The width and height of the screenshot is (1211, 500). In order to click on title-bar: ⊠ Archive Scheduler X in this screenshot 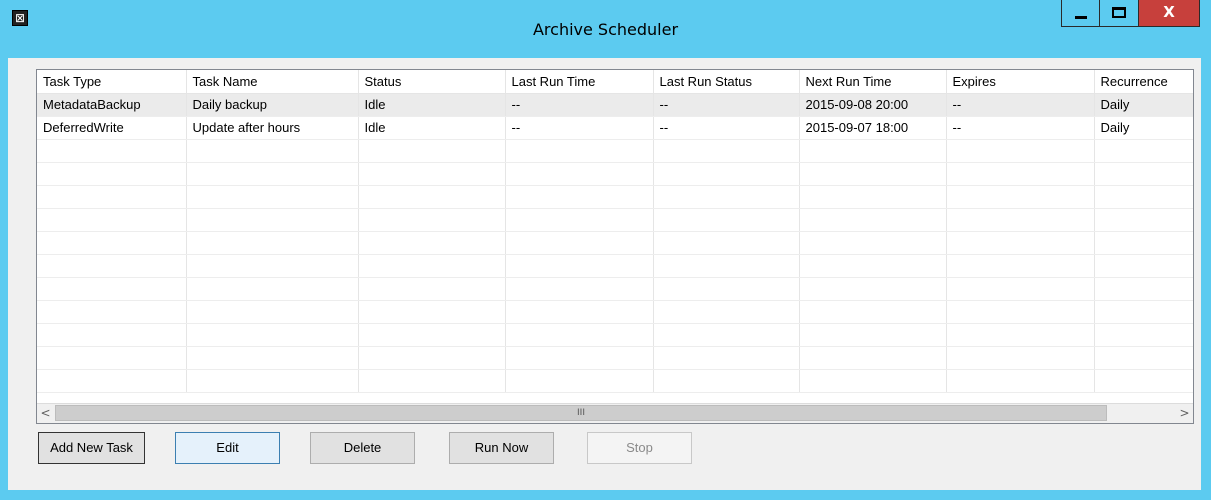, I will do `click(605, 29)`.